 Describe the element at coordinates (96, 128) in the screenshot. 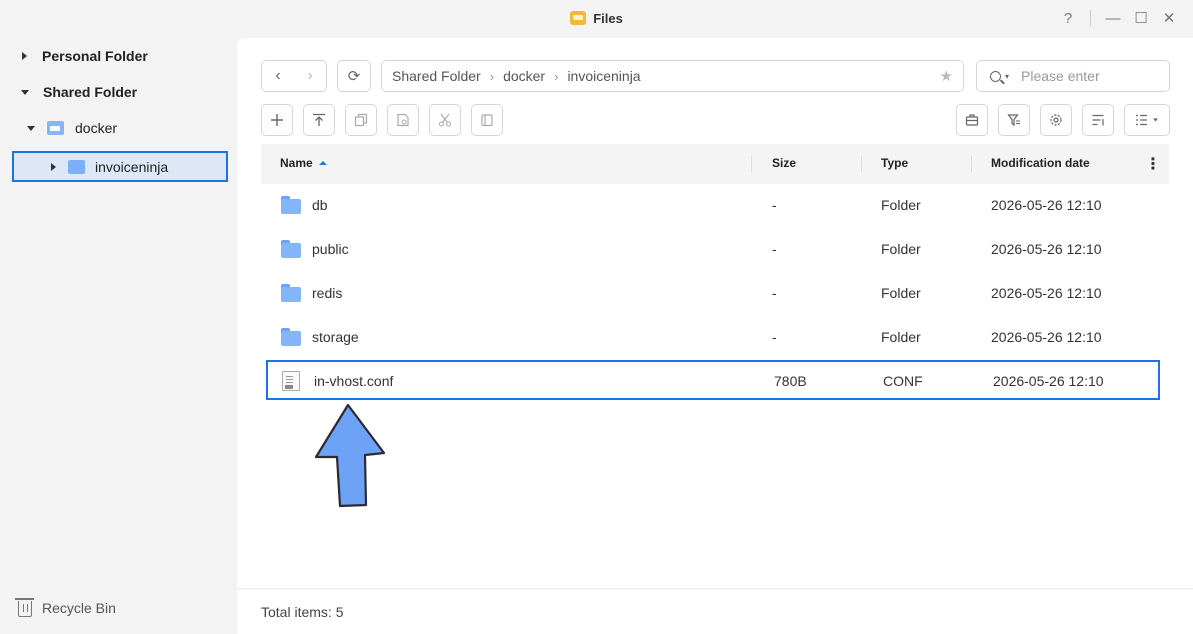

I see `sidebar-item-label: docker` at that location.